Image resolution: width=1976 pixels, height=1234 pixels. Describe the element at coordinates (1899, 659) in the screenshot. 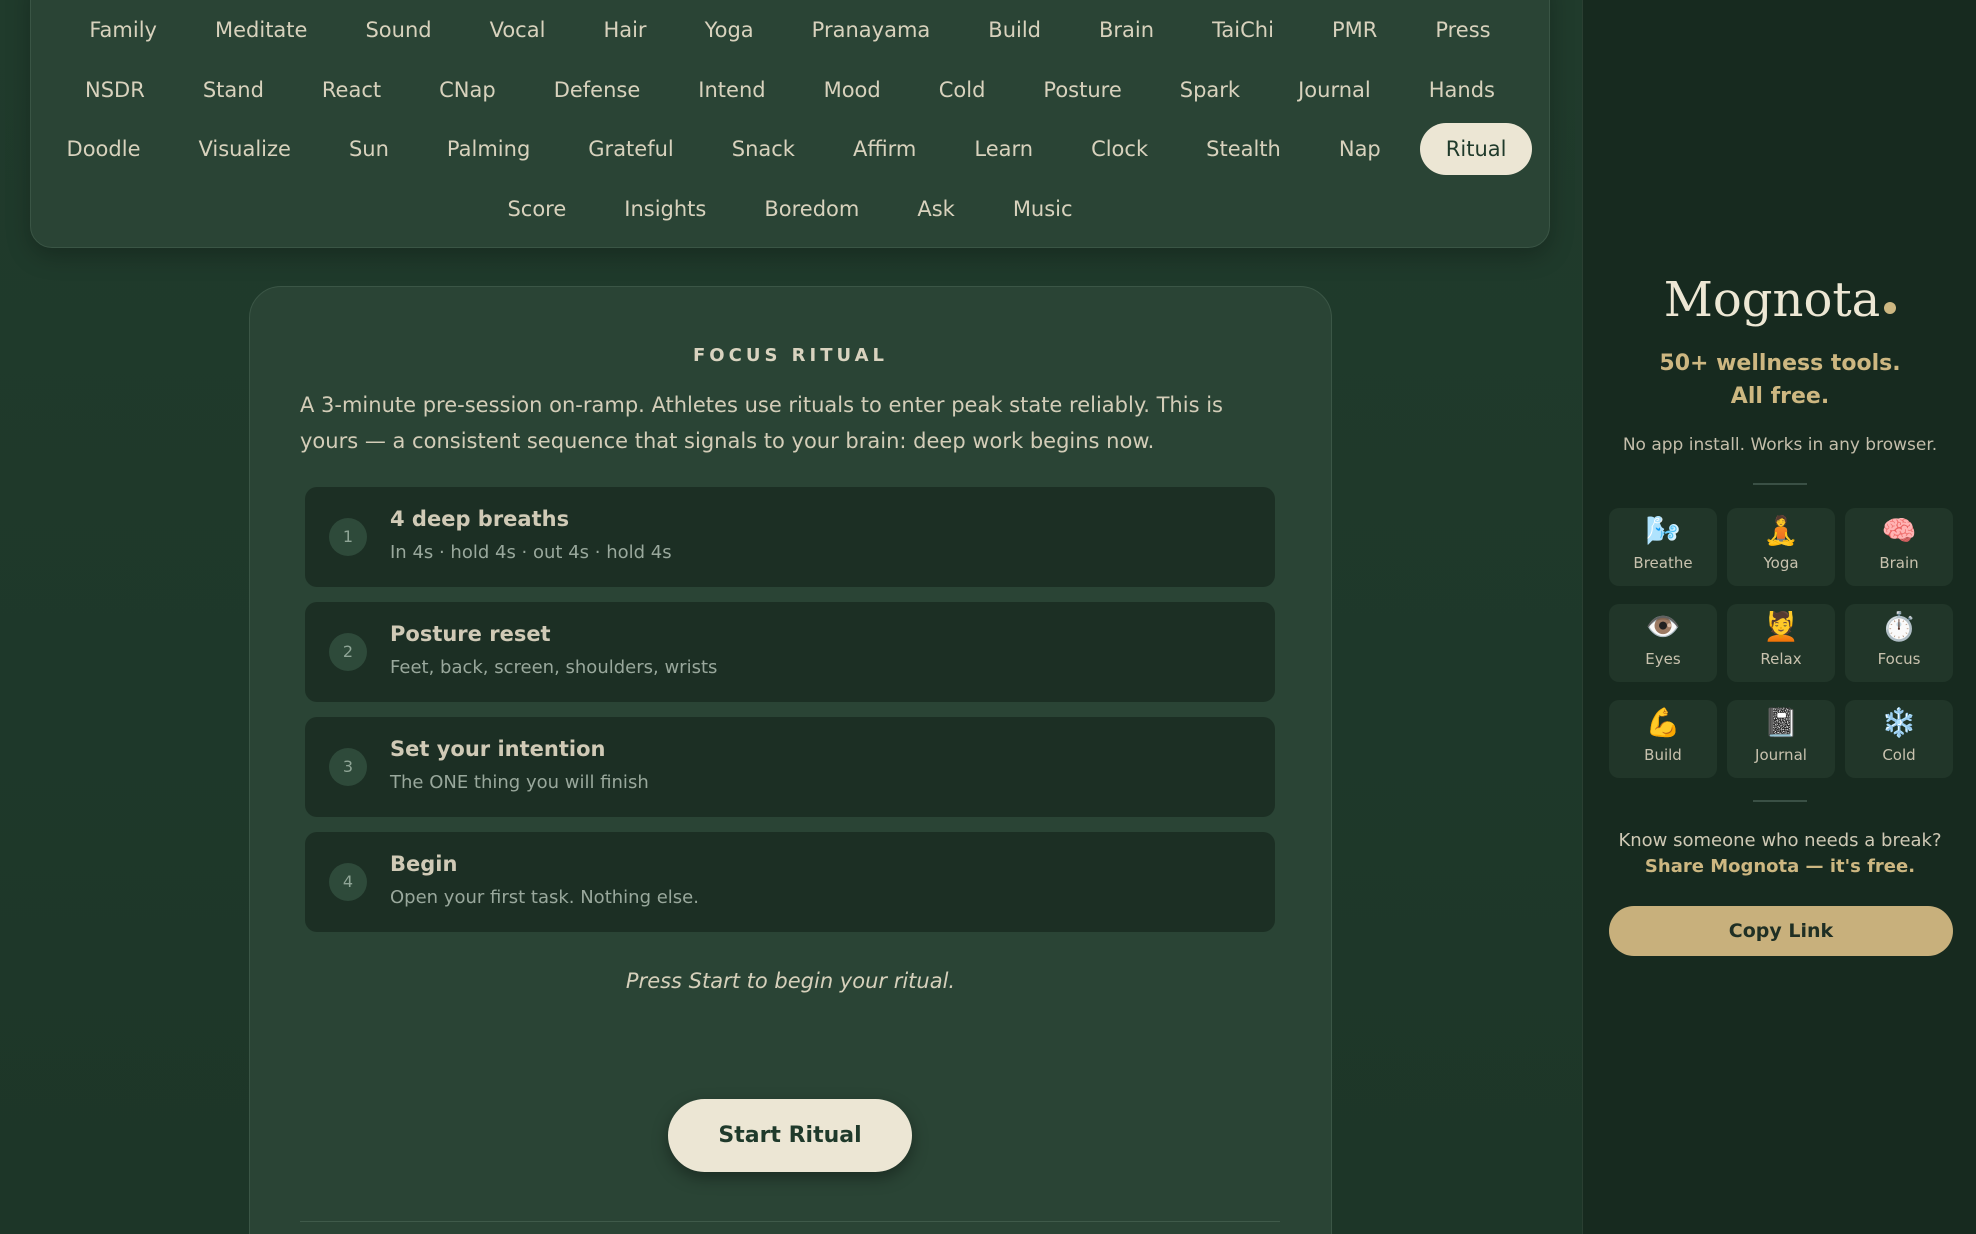

I see `tool-label: Focus` at that location.